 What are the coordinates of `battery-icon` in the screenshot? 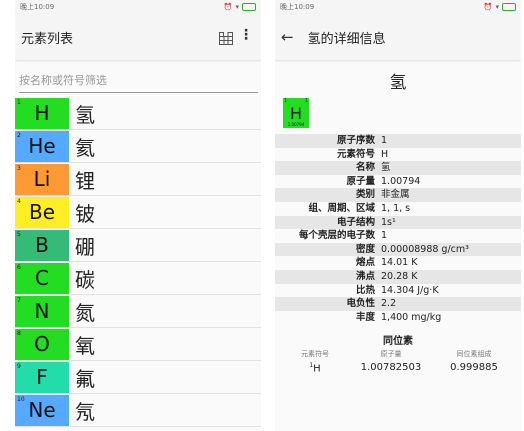 It's located at (509, 7).